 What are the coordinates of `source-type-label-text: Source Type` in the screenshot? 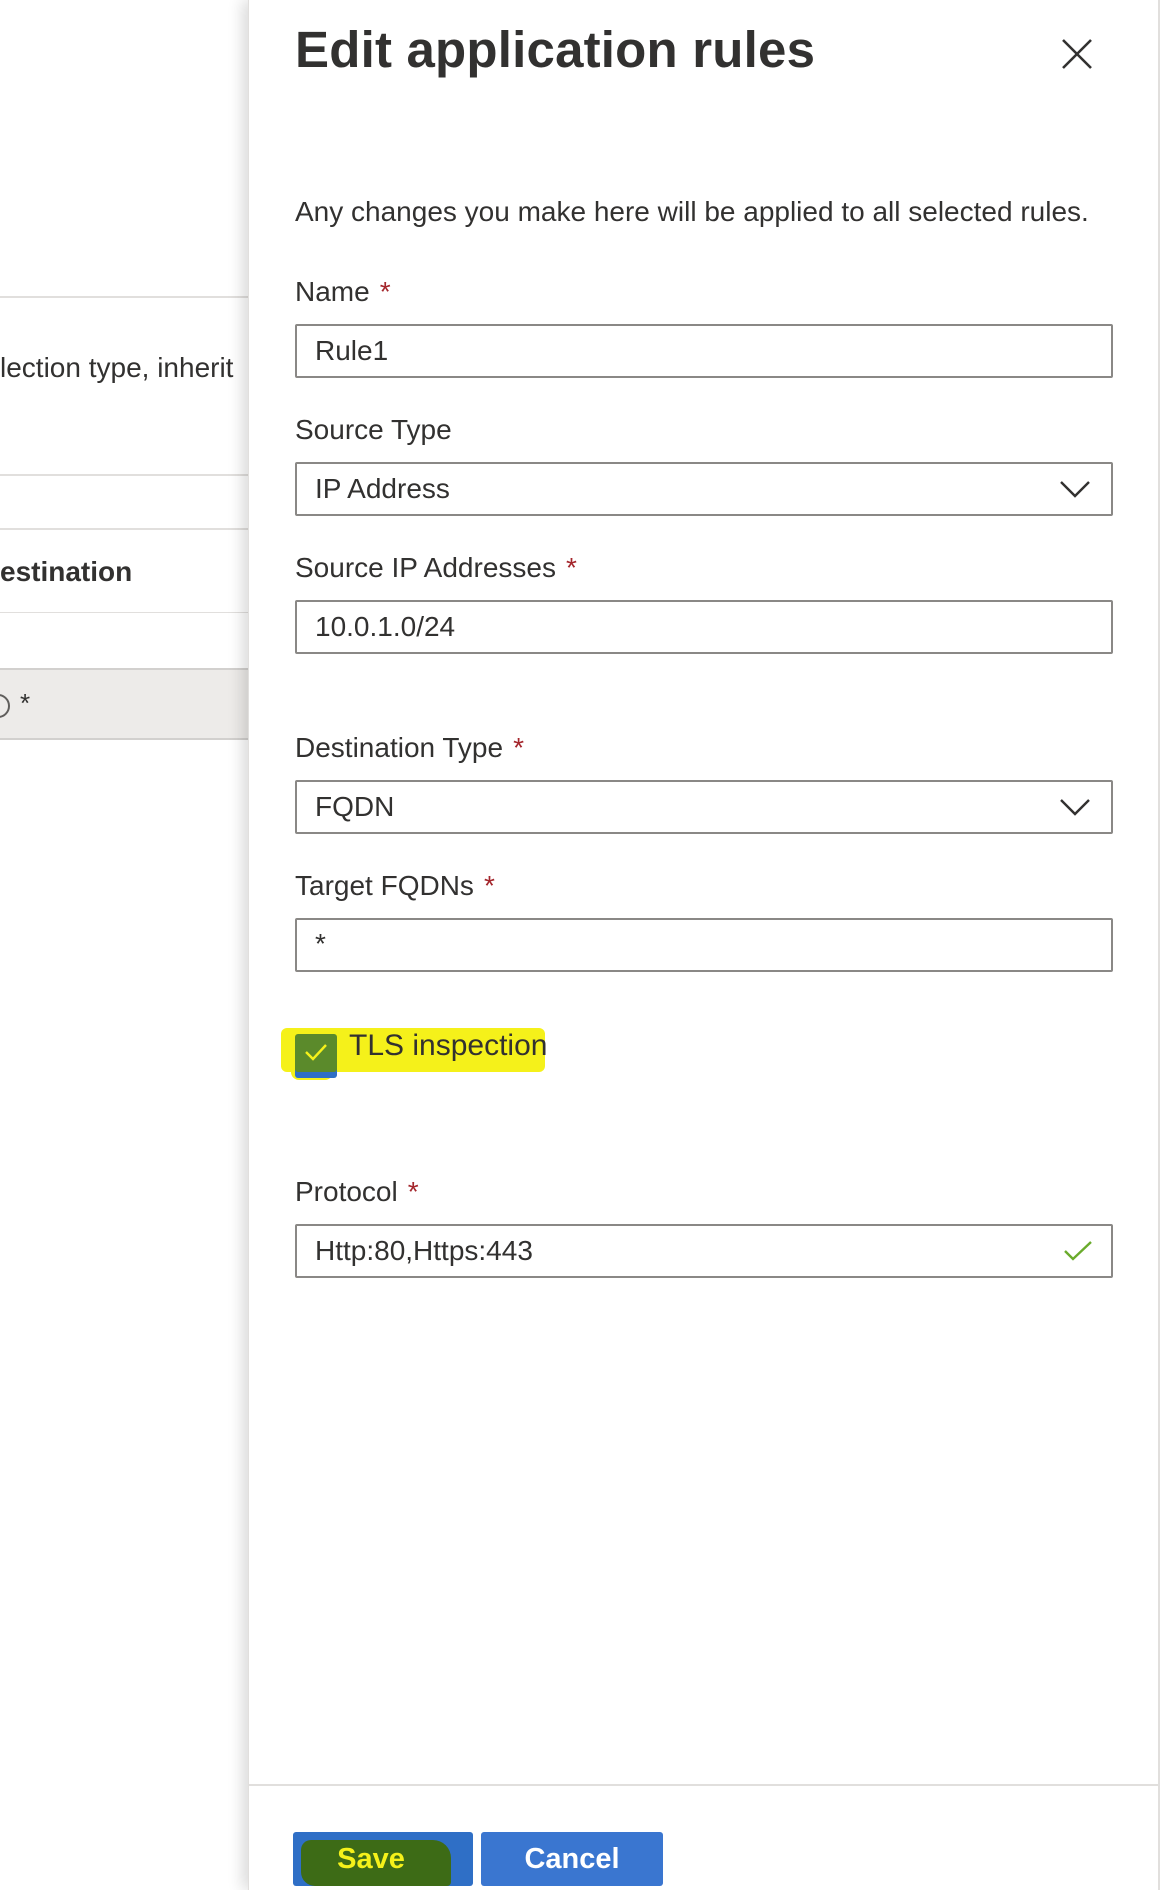 It's located at (373, 429).